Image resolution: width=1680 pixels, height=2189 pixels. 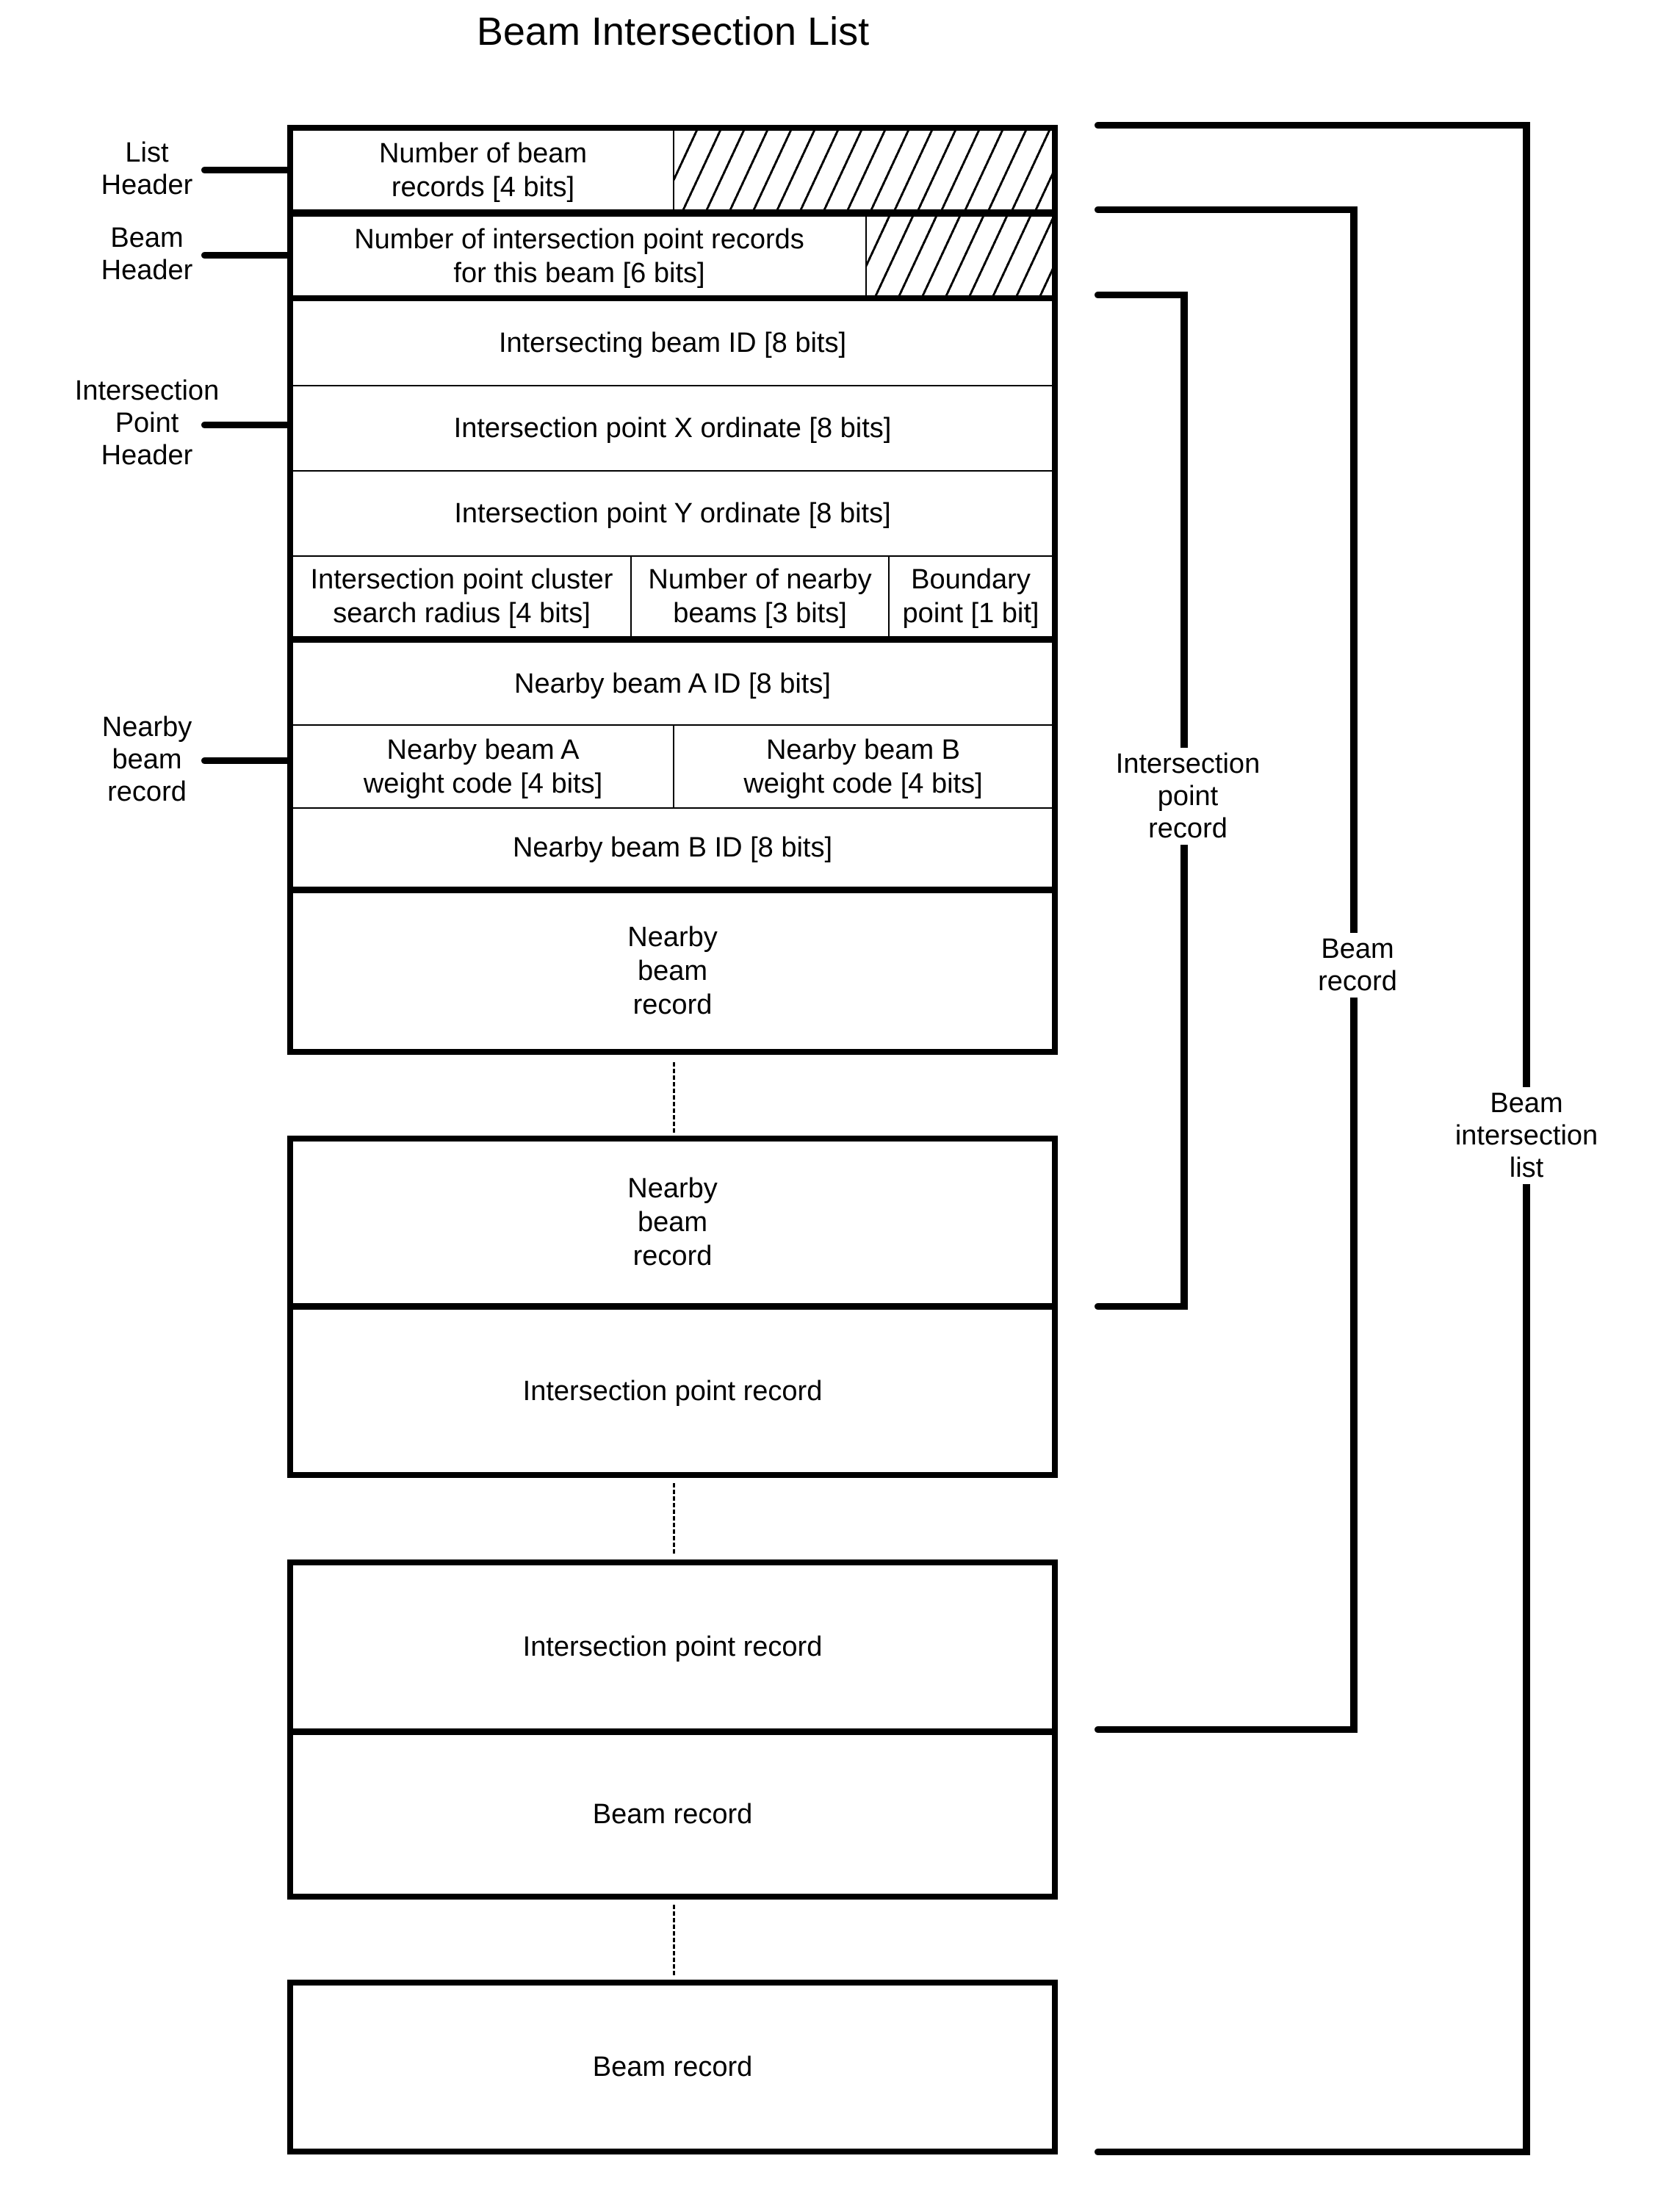 I want to click on record-block-3: Intersection point record Beam record, so click(x=672, y=1729).